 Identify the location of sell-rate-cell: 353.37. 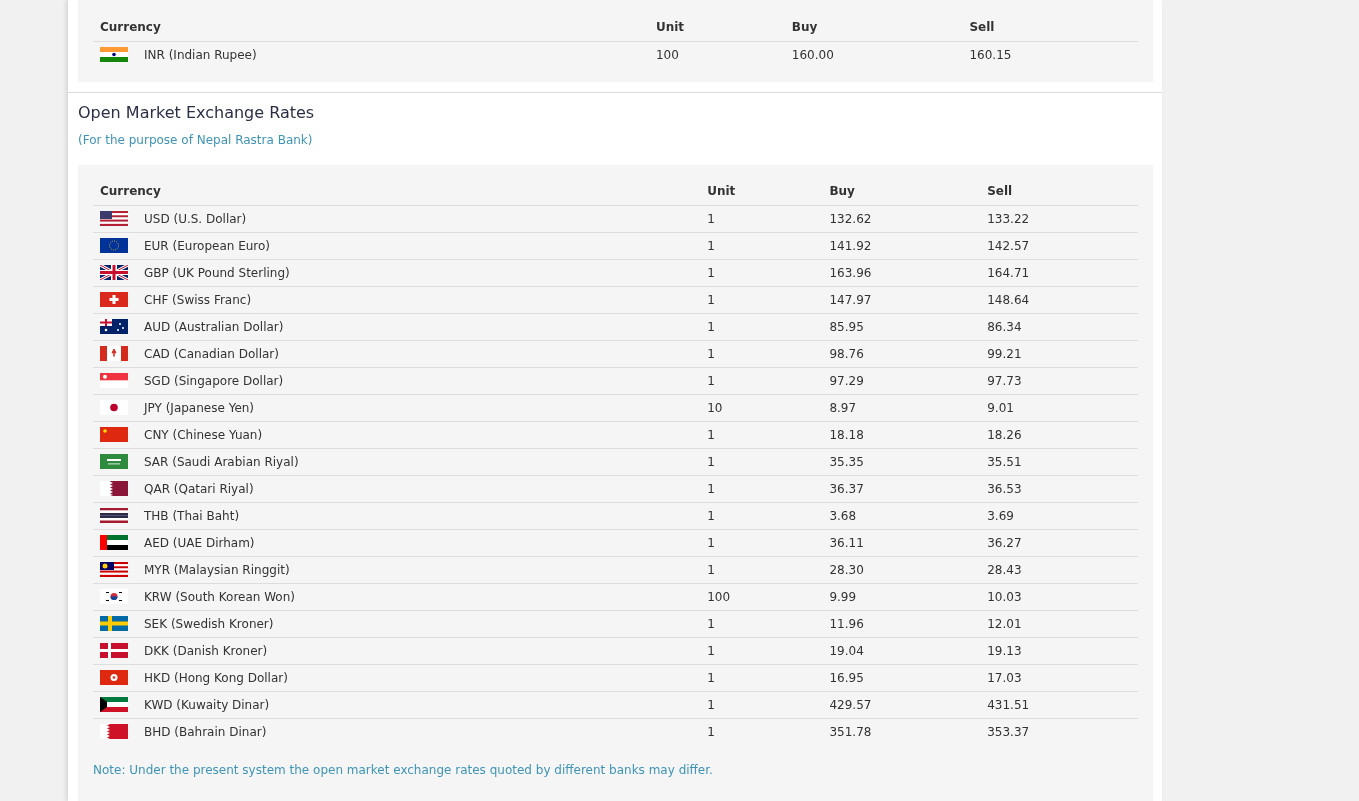
(1059, 731).